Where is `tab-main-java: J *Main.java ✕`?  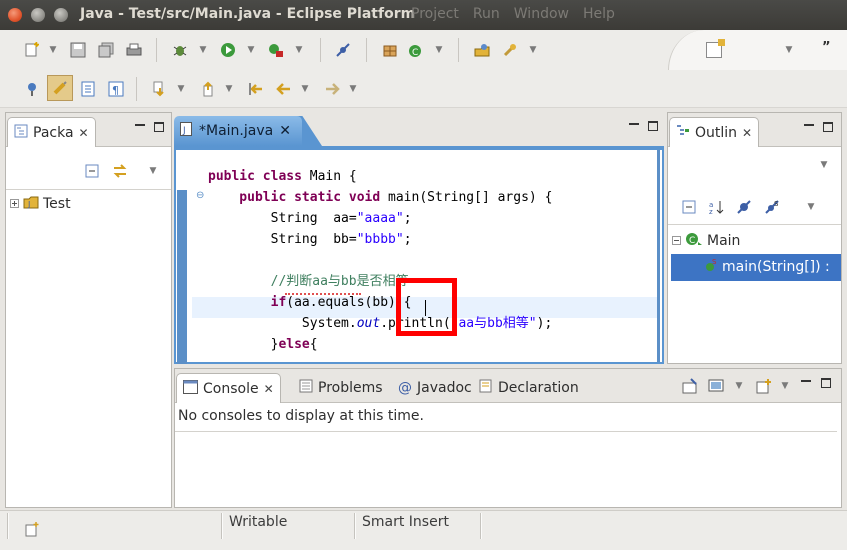 tab-main-java: J *Main.java ✕ is located at coordinates (238, 131).